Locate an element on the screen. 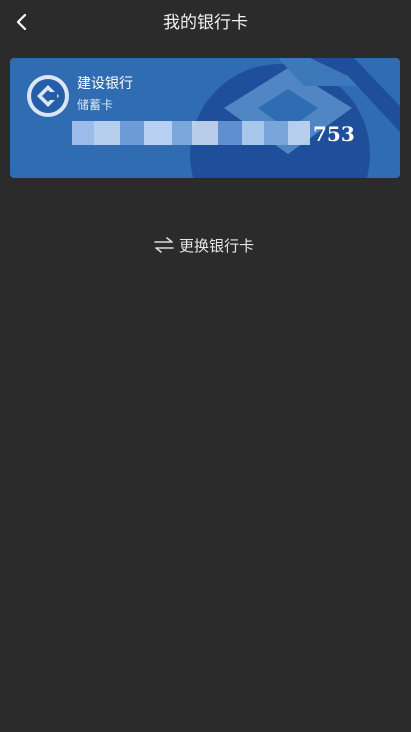  navigation-bar: 我的银行卡 is located at coordinates (205, 22).